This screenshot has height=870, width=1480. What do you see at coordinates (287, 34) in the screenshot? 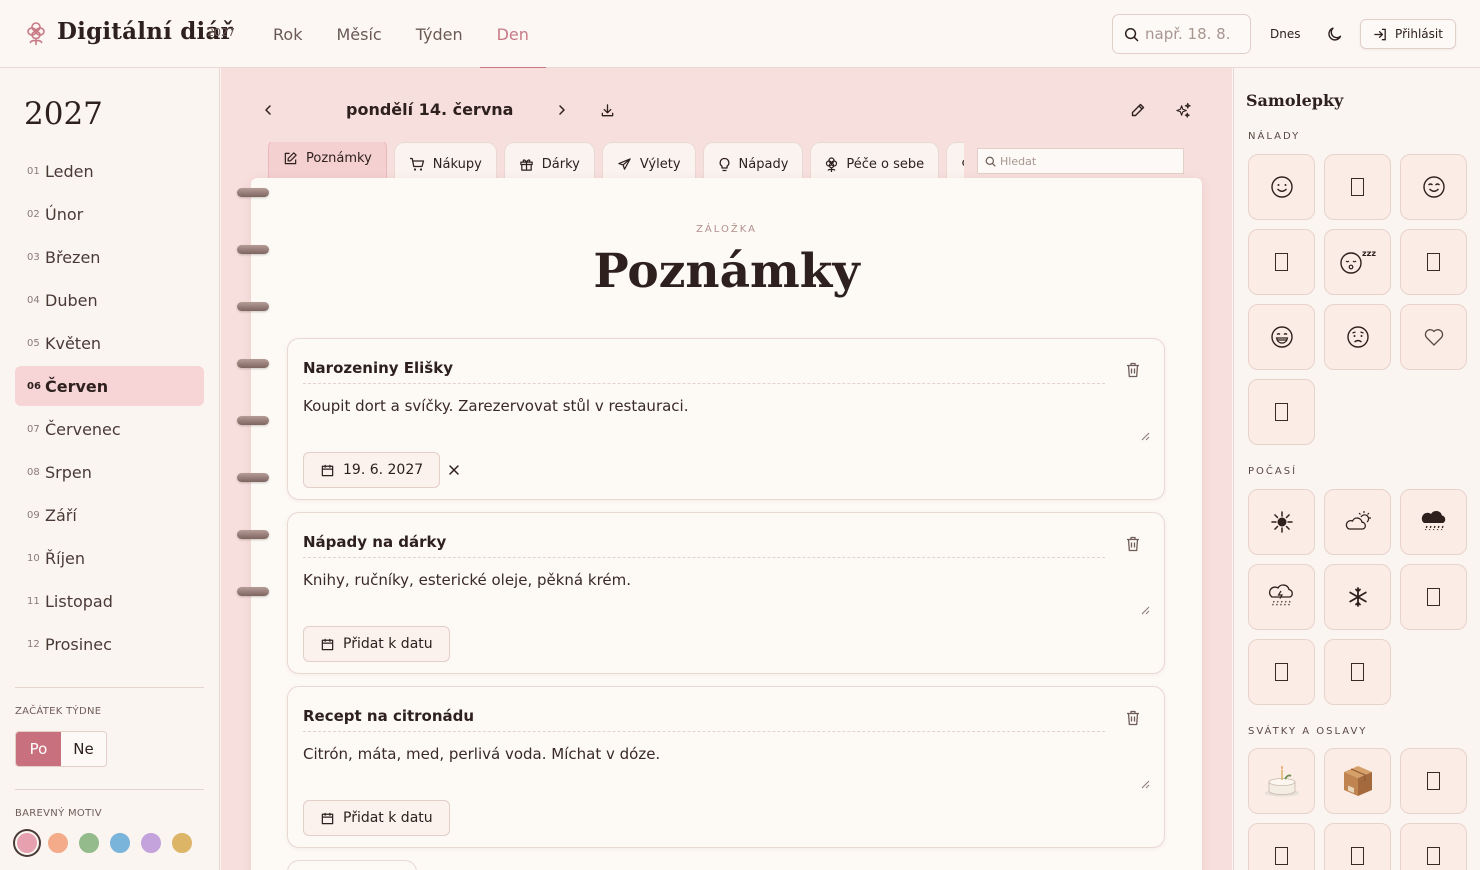
I see `nav-year: Rok` at bounding box center [287, 34].